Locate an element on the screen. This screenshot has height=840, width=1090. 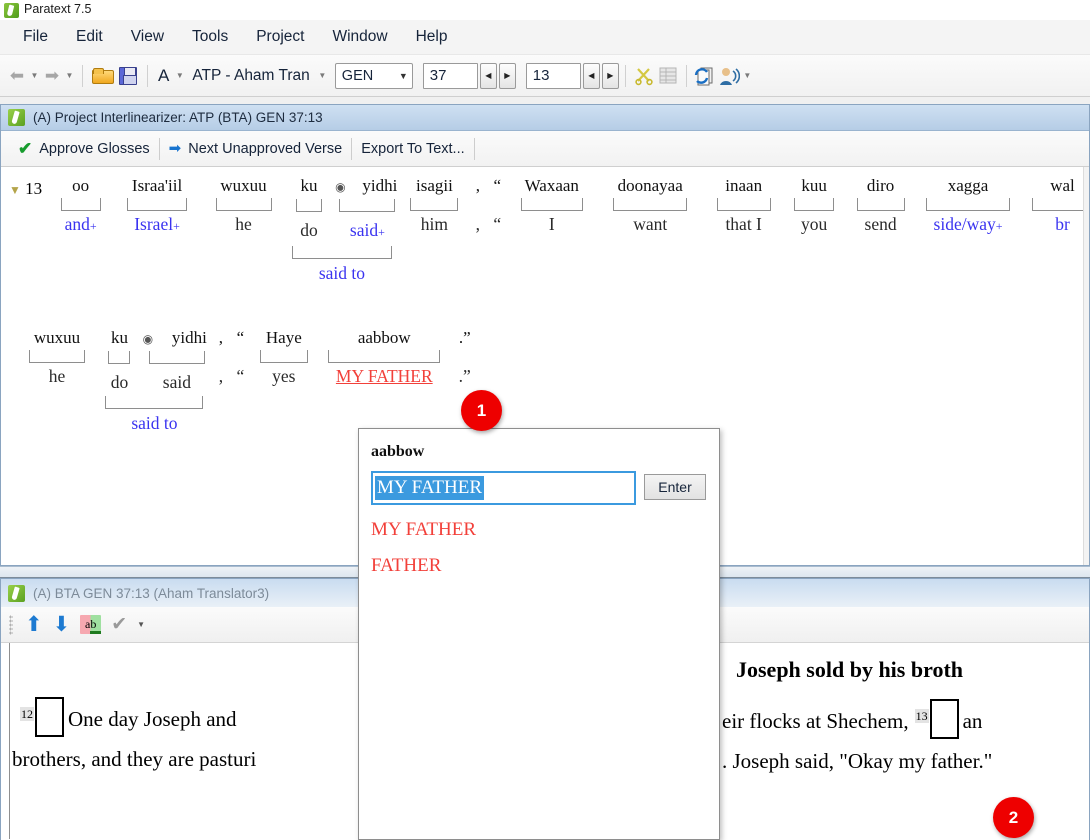
forward-history-caret-icon: ▼ is located at coordinates (69, 76).